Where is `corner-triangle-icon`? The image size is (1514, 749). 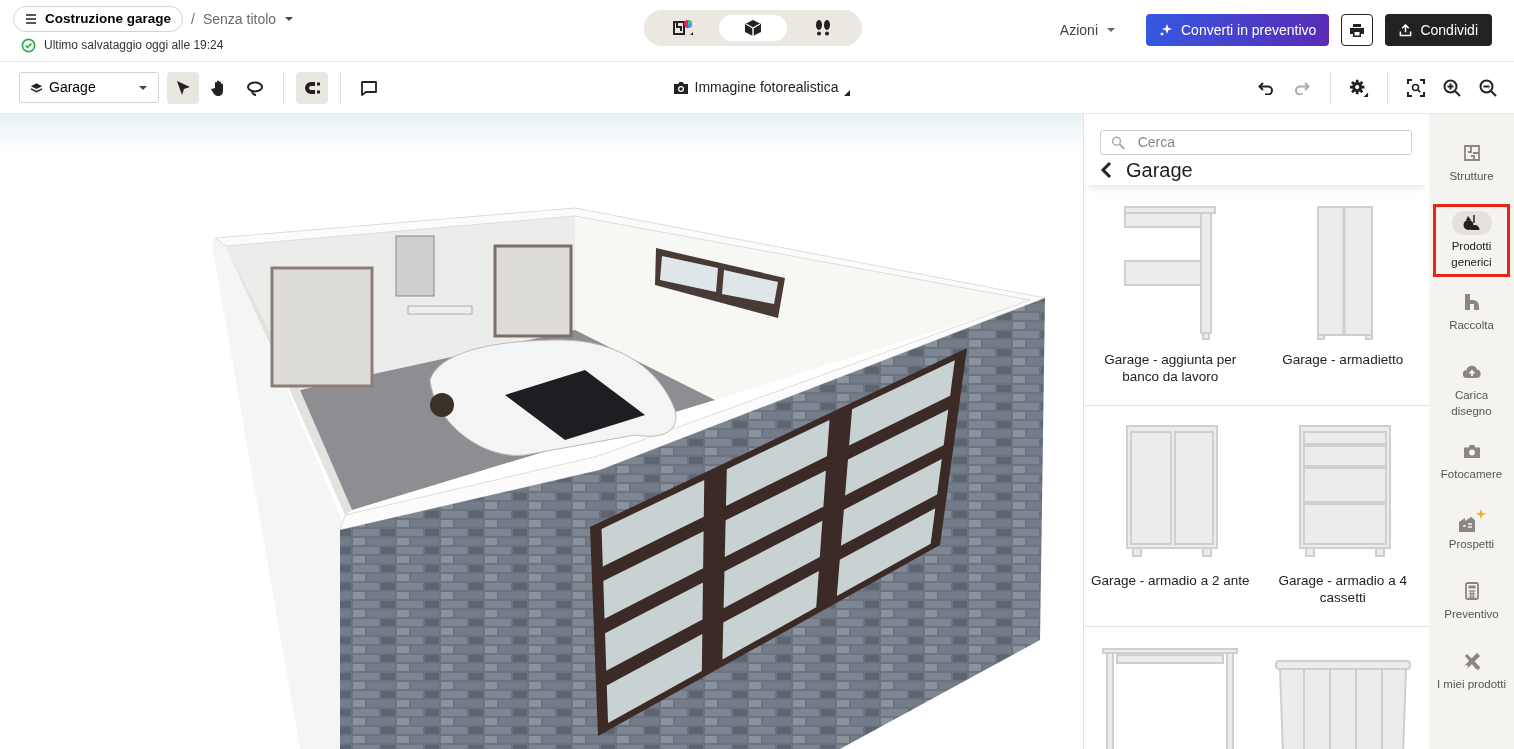 corner-triangle-icon is located at coordinates (847, 93).